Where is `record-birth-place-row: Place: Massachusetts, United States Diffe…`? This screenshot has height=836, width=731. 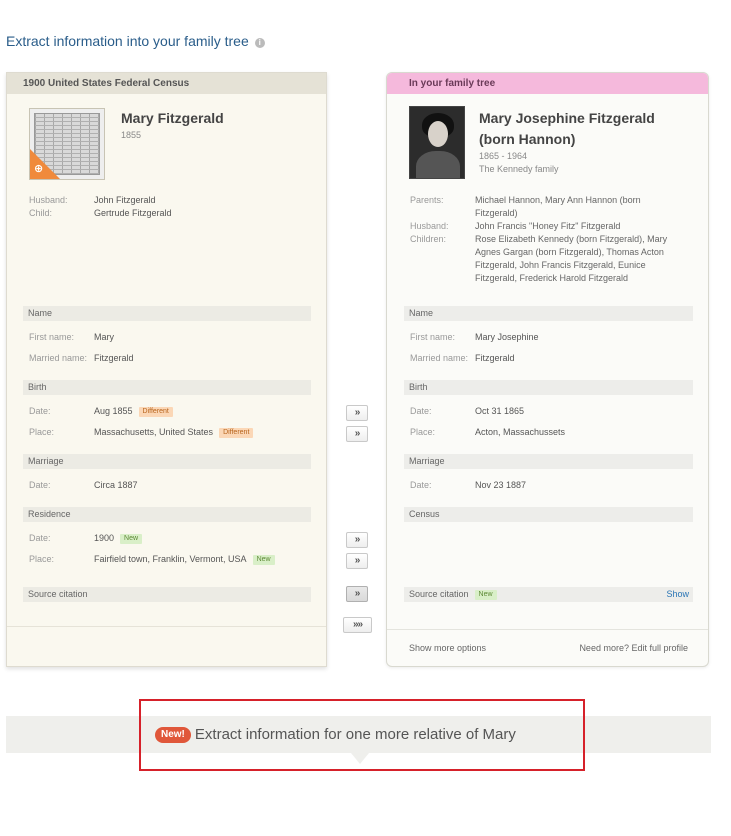
record-birth-place-row: Place: Massachusetts, United States Diffe… is located at coordinates (174, 432).